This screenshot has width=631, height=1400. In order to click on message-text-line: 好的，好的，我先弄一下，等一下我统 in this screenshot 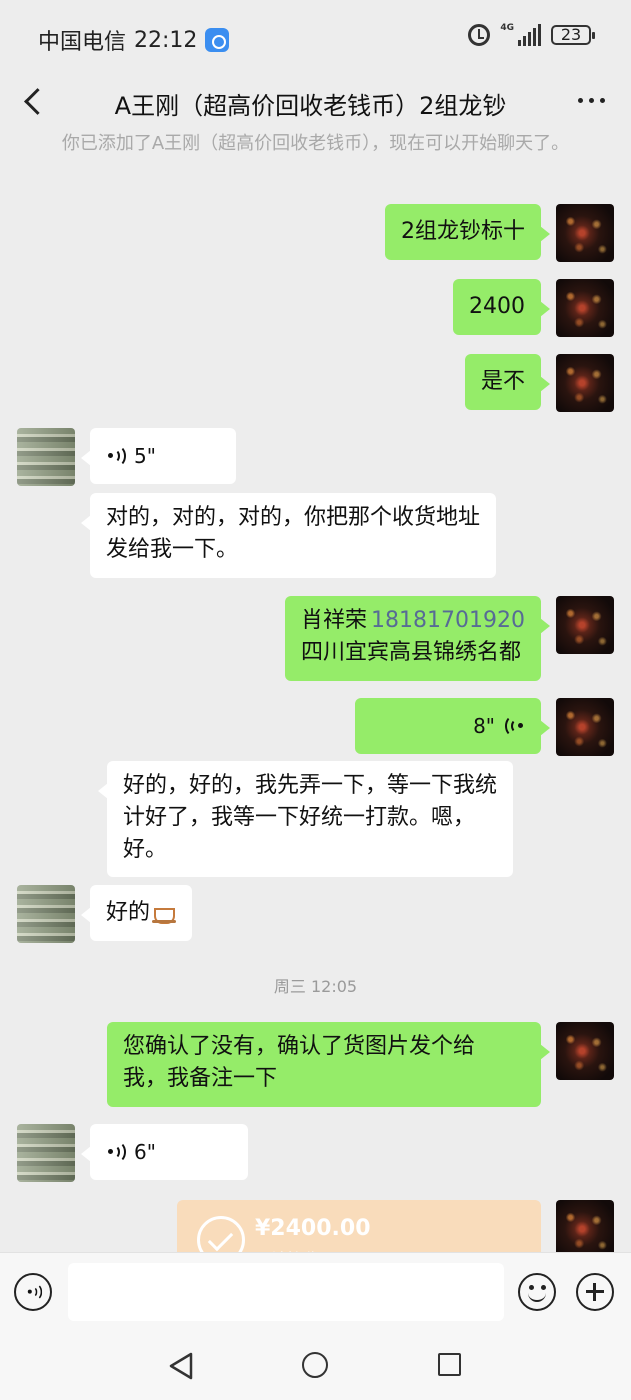, I will do `click(310, 785)`.